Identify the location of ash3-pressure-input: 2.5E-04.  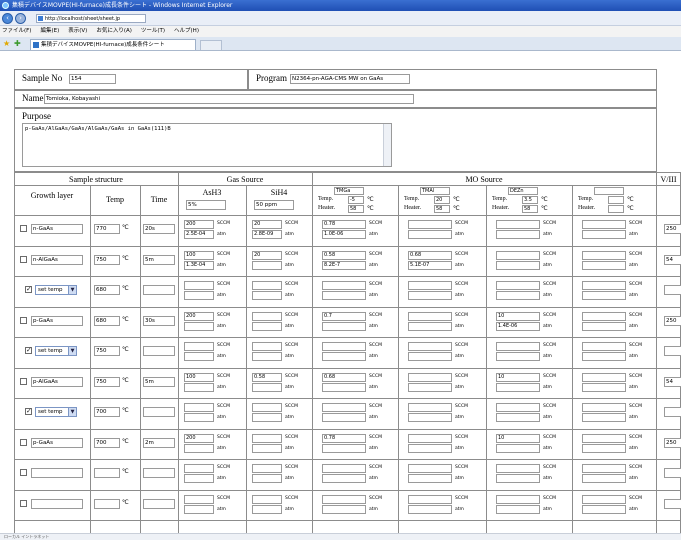
(199, 234).